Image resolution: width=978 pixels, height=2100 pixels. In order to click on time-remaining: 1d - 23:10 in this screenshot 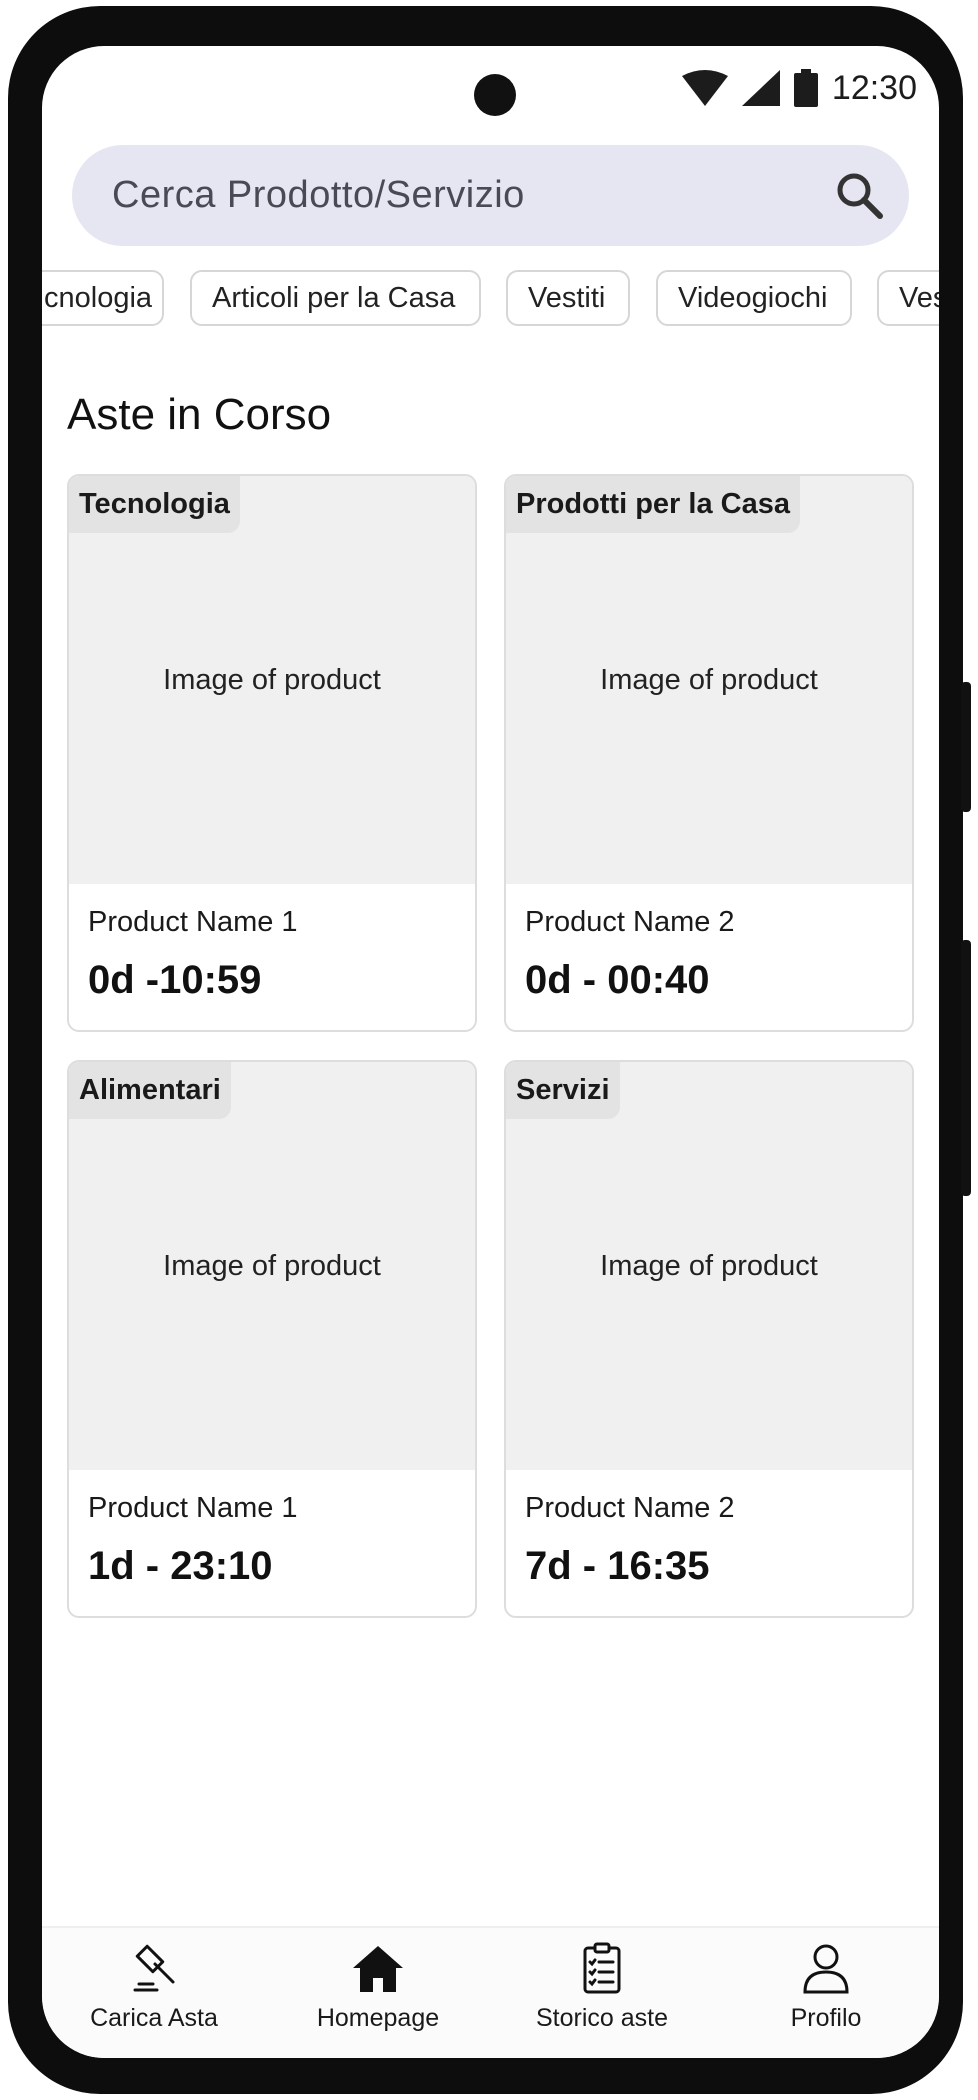, I will do `click(180, 1566)`.